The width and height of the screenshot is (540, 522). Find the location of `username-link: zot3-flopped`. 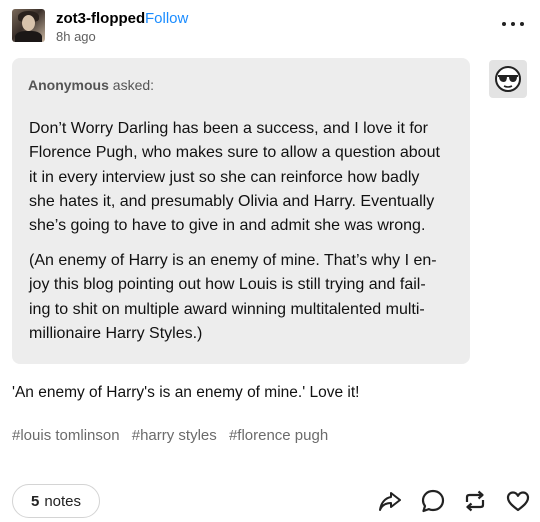

username-link: zot3-flopped is located at coordinates (100, 18).